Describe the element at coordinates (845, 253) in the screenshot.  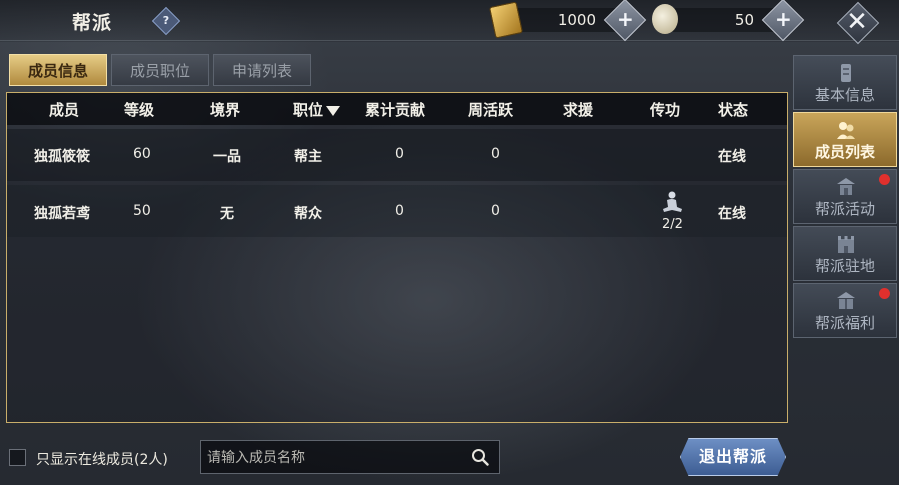
I see `nav-guild-base: 帮派驻地` at that location.